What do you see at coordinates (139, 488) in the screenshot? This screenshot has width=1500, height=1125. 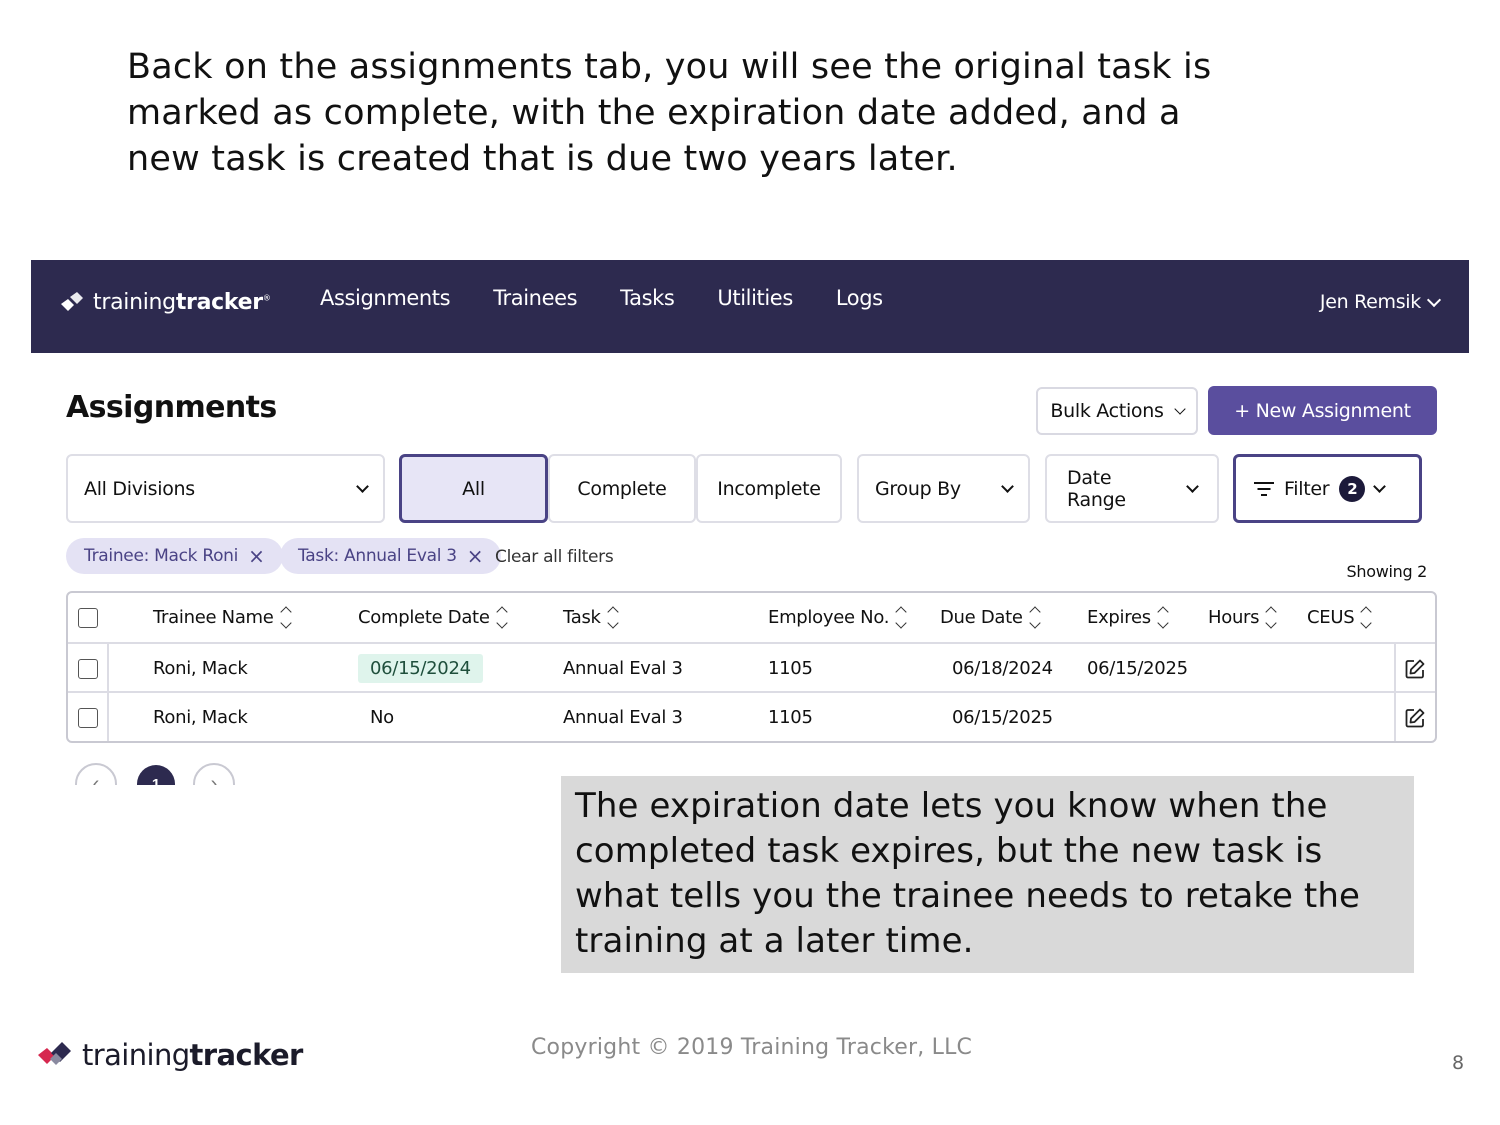 I see `division-select-value: All Divisions` at bounding box center [139, 488].